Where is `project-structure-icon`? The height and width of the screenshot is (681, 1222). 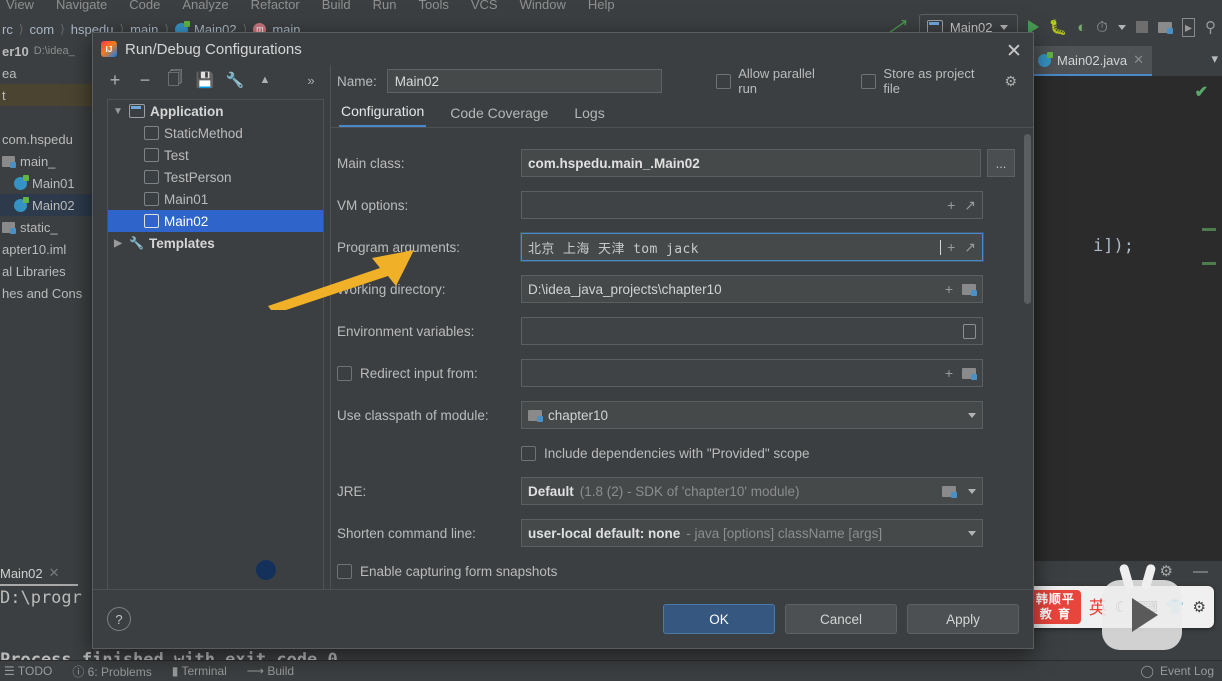 project-structure-icon is located at coordinates (1165, 27).